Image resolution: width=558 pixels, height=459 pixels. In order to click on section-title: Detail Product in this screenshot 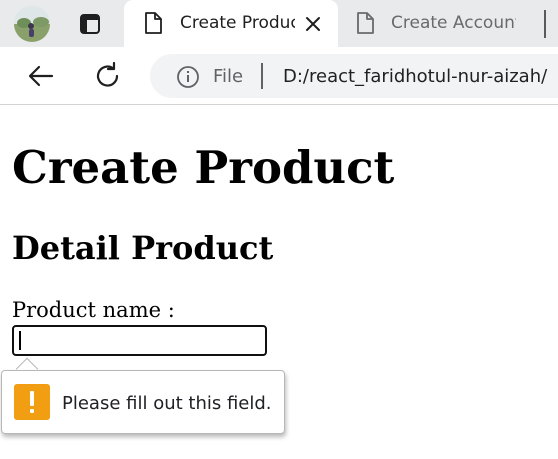, I will do `click(143, 248)`.